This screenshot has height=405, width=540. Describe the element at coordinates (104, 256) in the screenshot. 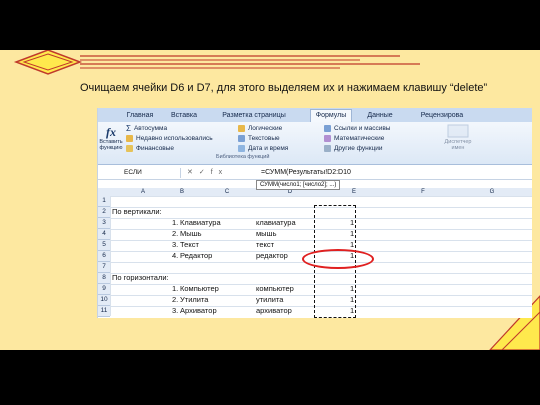

I see `row-header-6: 6` at that location.